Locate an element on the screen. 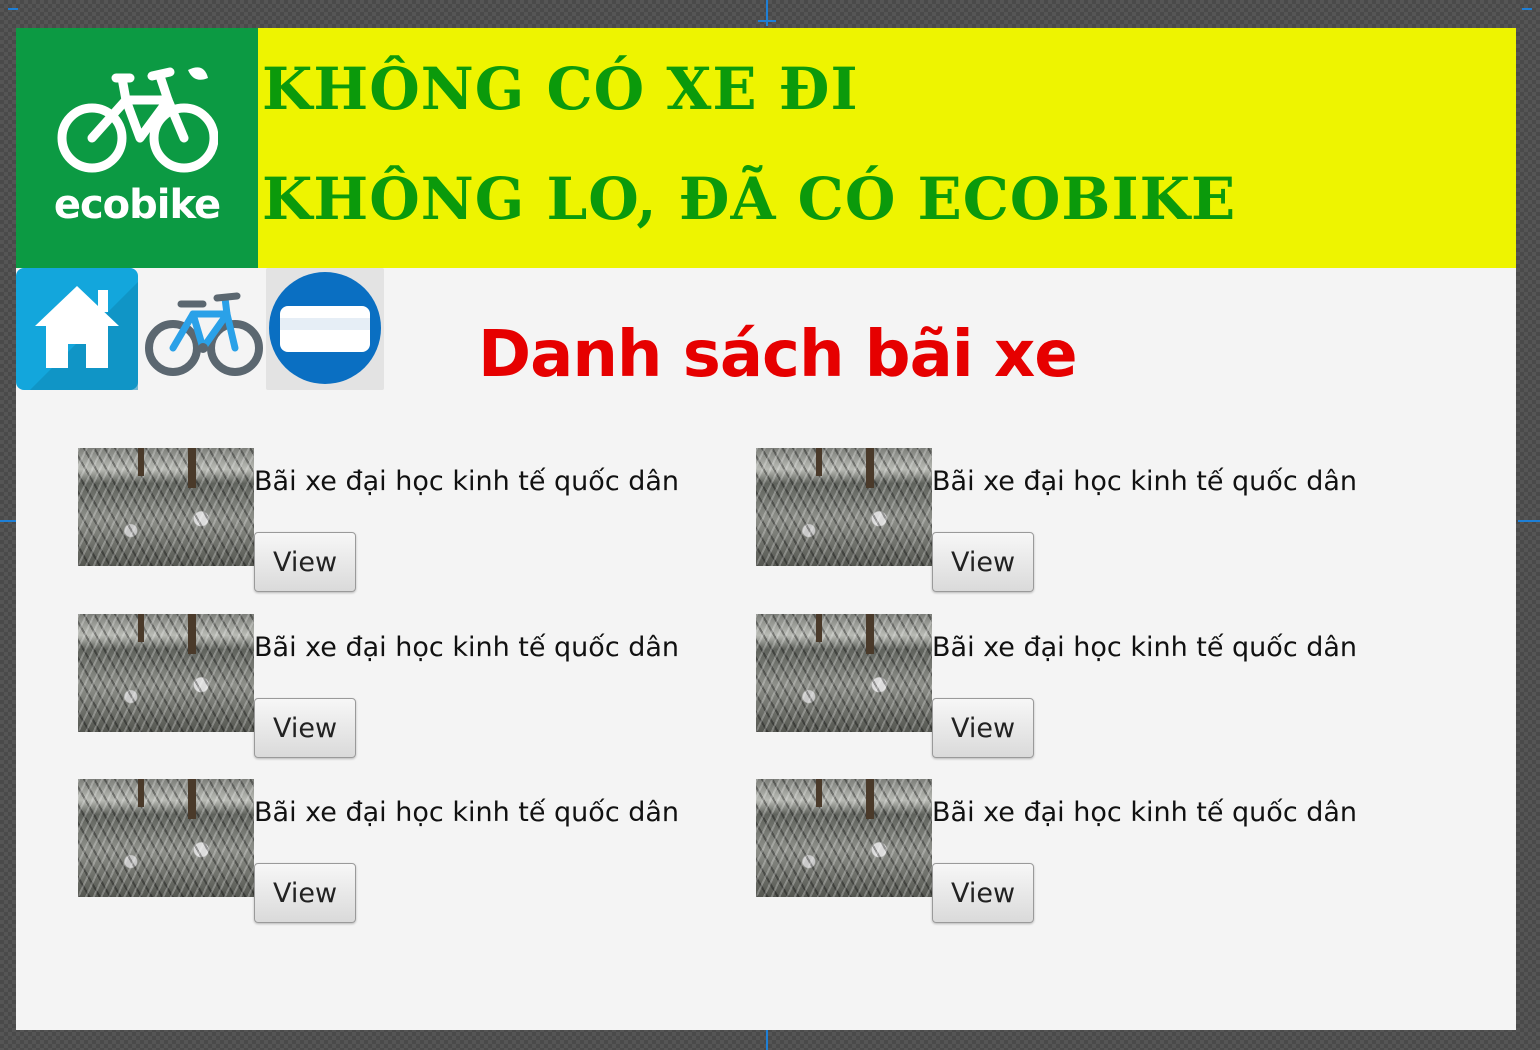 This screenshot has width=1540, height=1050. page-title: Danh sách bãi xe is located at coordinates (778, 355).